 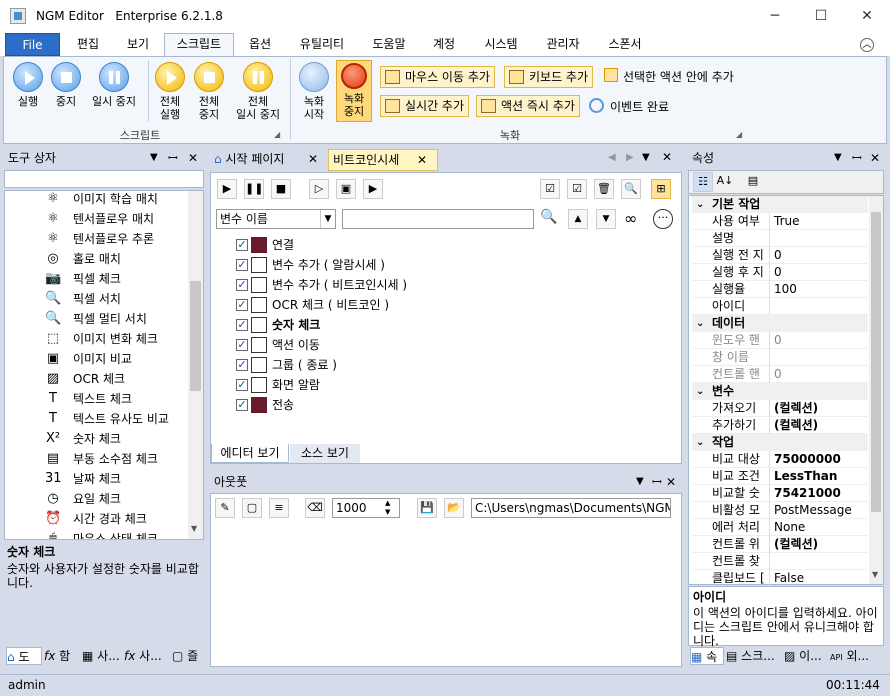 I want to click on tab-scroll-right-icon: ▶, so click(x=630, y=157).